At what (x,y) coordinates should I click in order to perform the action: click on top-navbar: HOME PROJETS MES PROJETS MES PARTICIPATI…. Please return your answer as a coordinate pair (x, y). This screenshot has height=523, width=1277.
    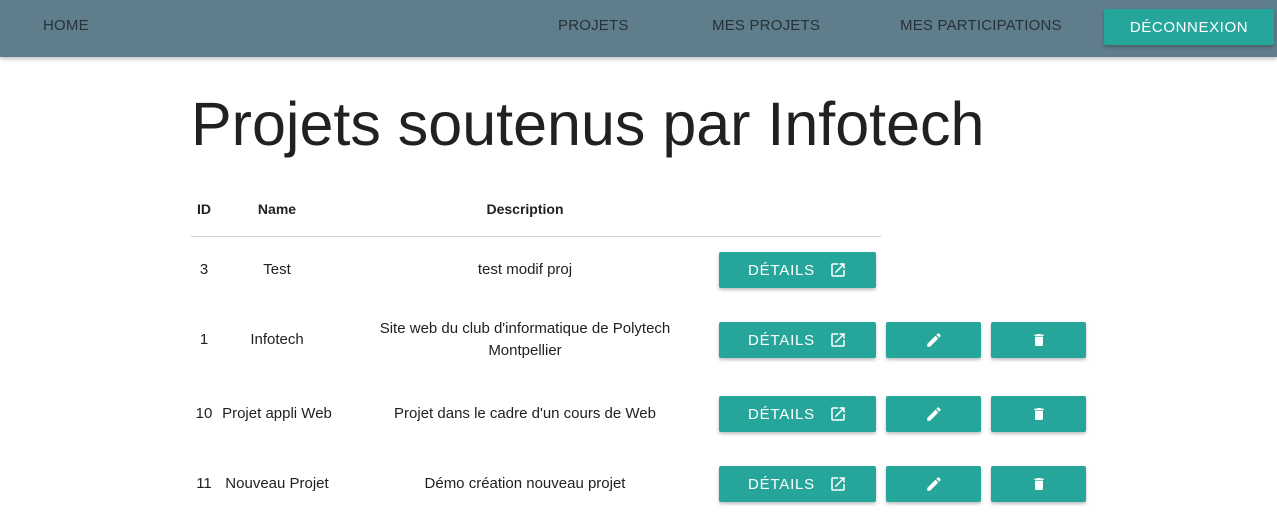
    Looking at the image, I should click on (638, 28).